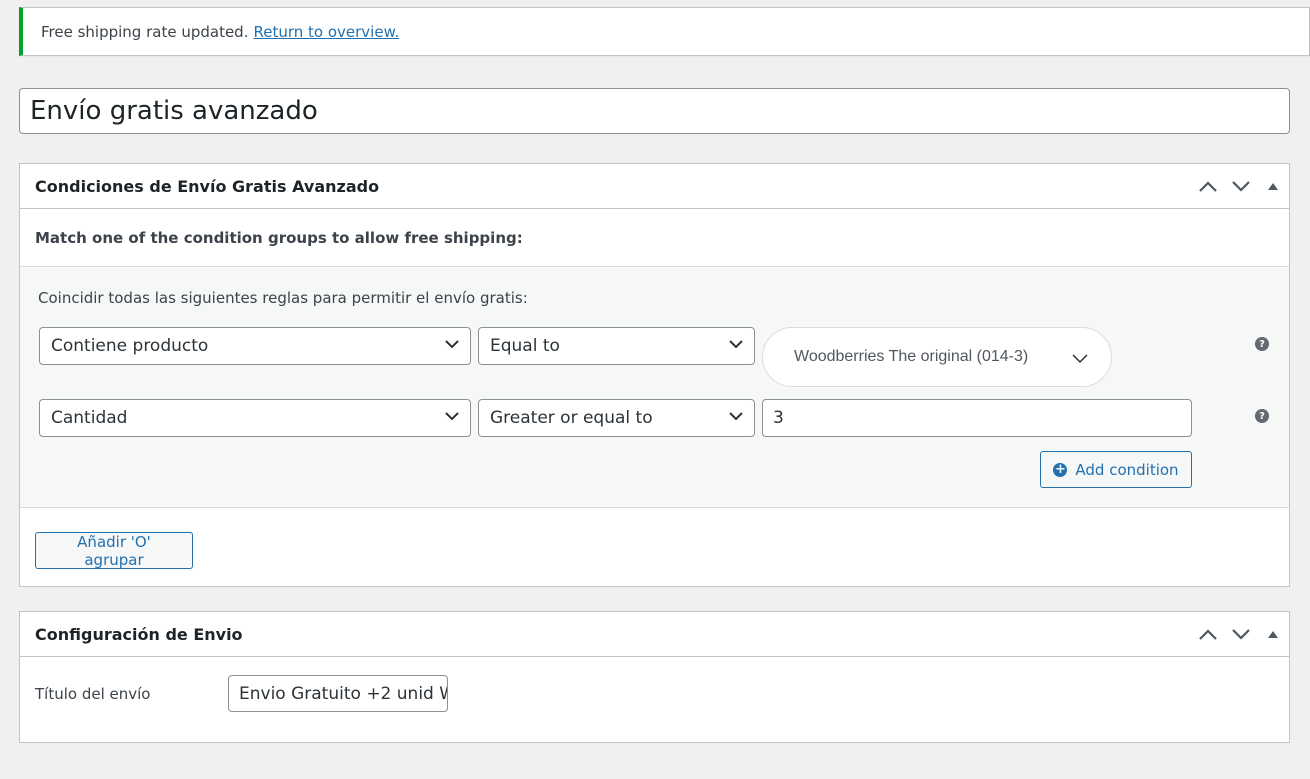  I want to click on settings-postbox-title: Configuración de Envio, so click(139, 634).